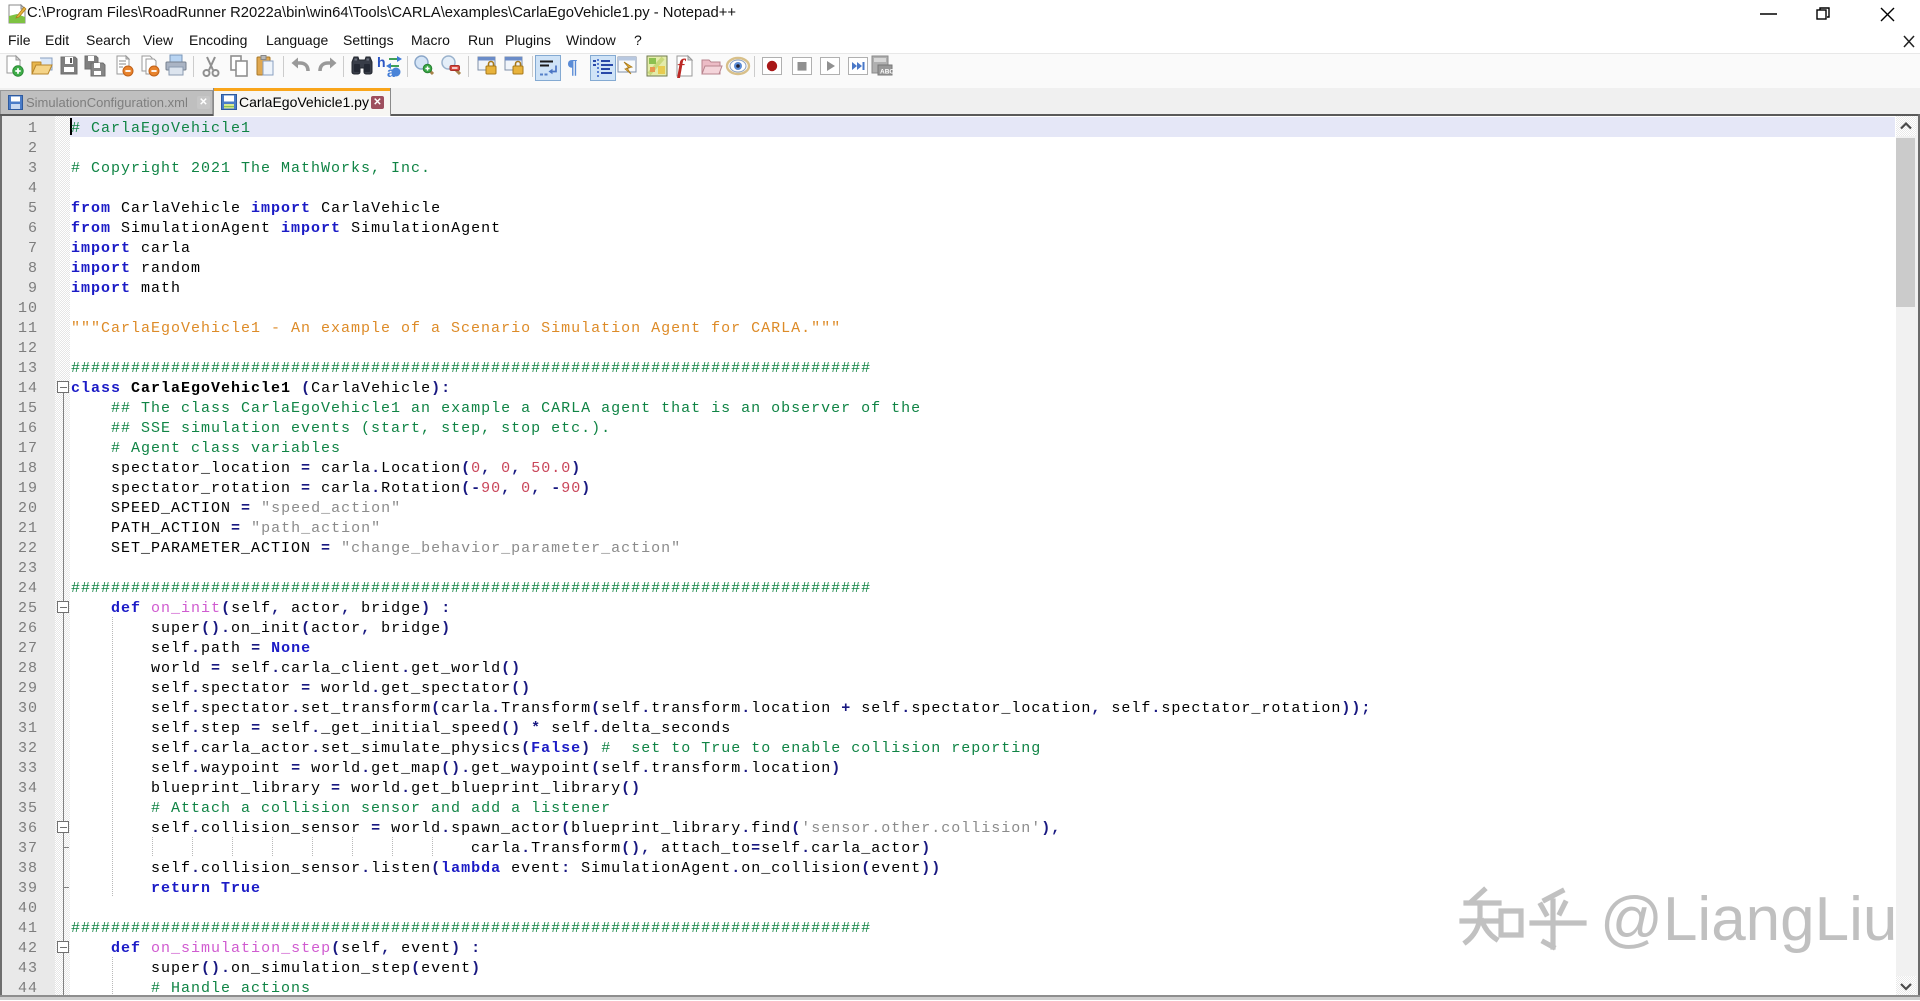 This screenshot has height=1001, width=1920. I want to click on svg-text: h, so click(381, 62).